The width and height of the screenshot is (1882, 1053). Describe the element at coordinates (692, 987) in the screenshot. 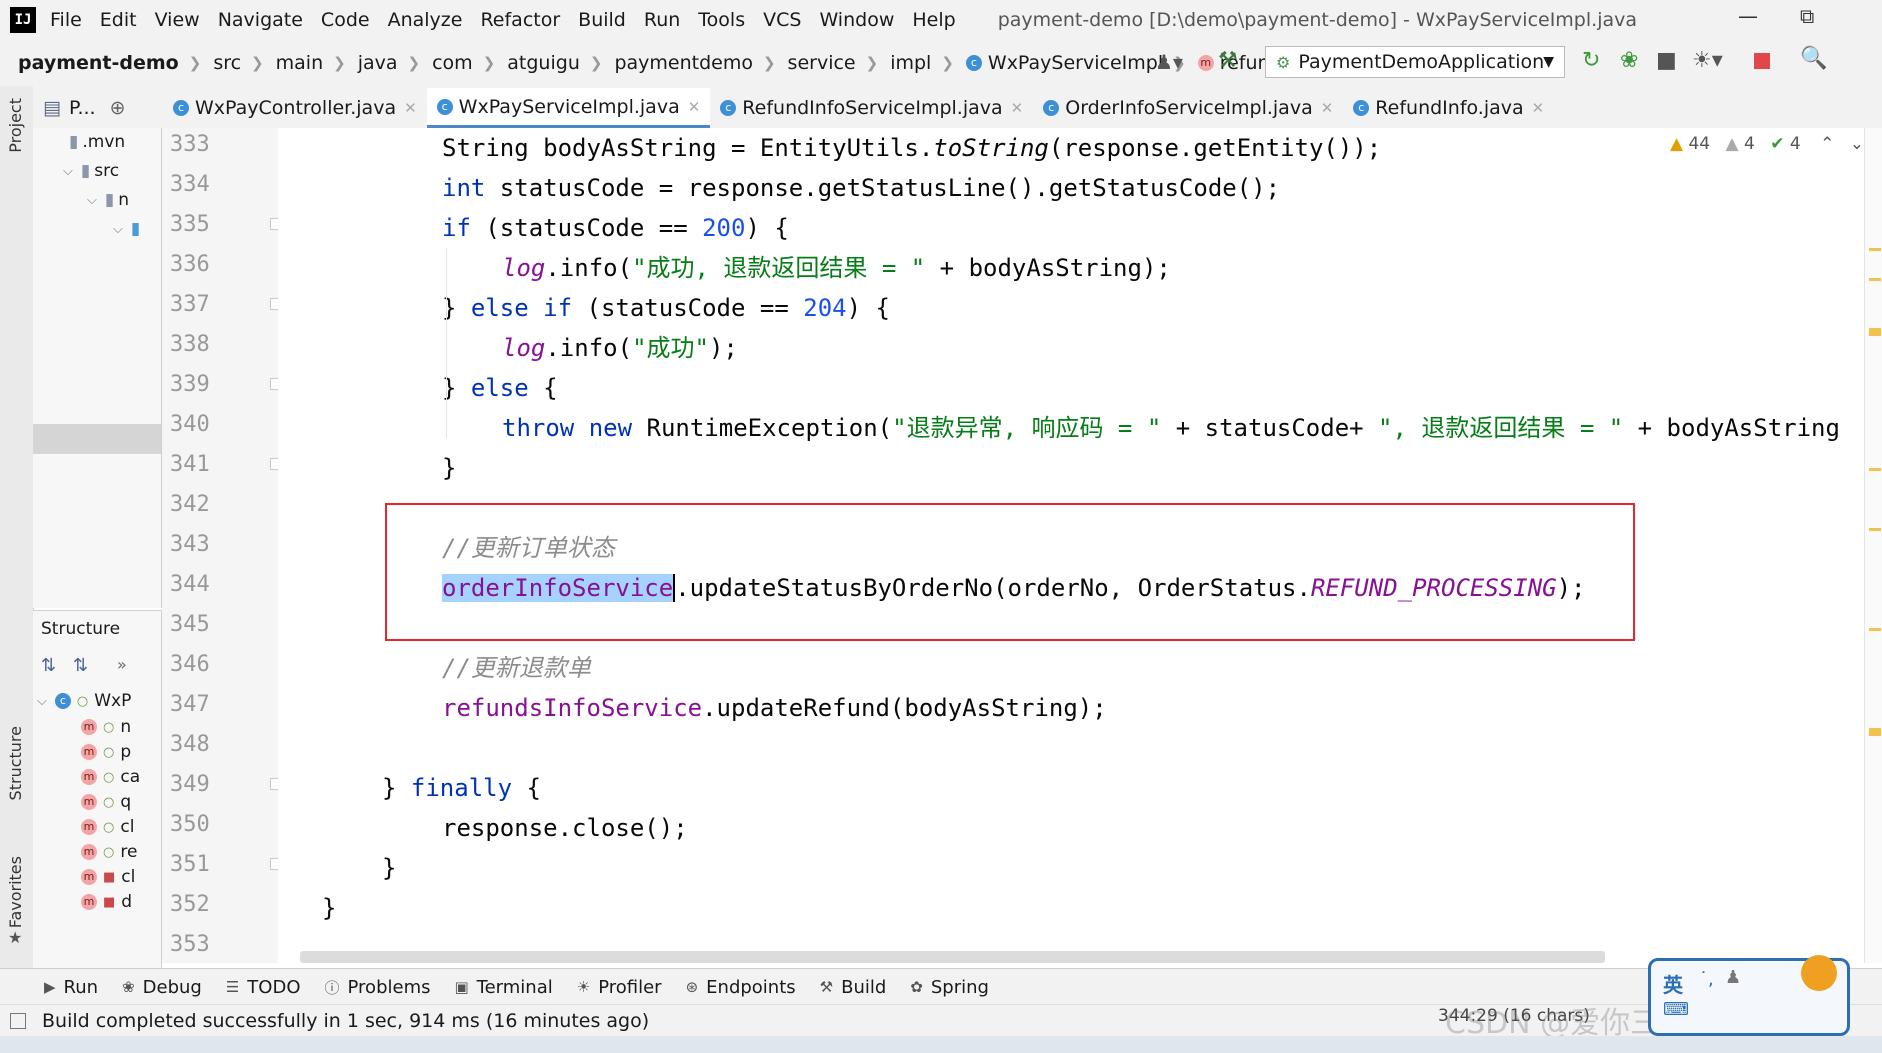

I see `endpoints-icon: ⊛` at that location.